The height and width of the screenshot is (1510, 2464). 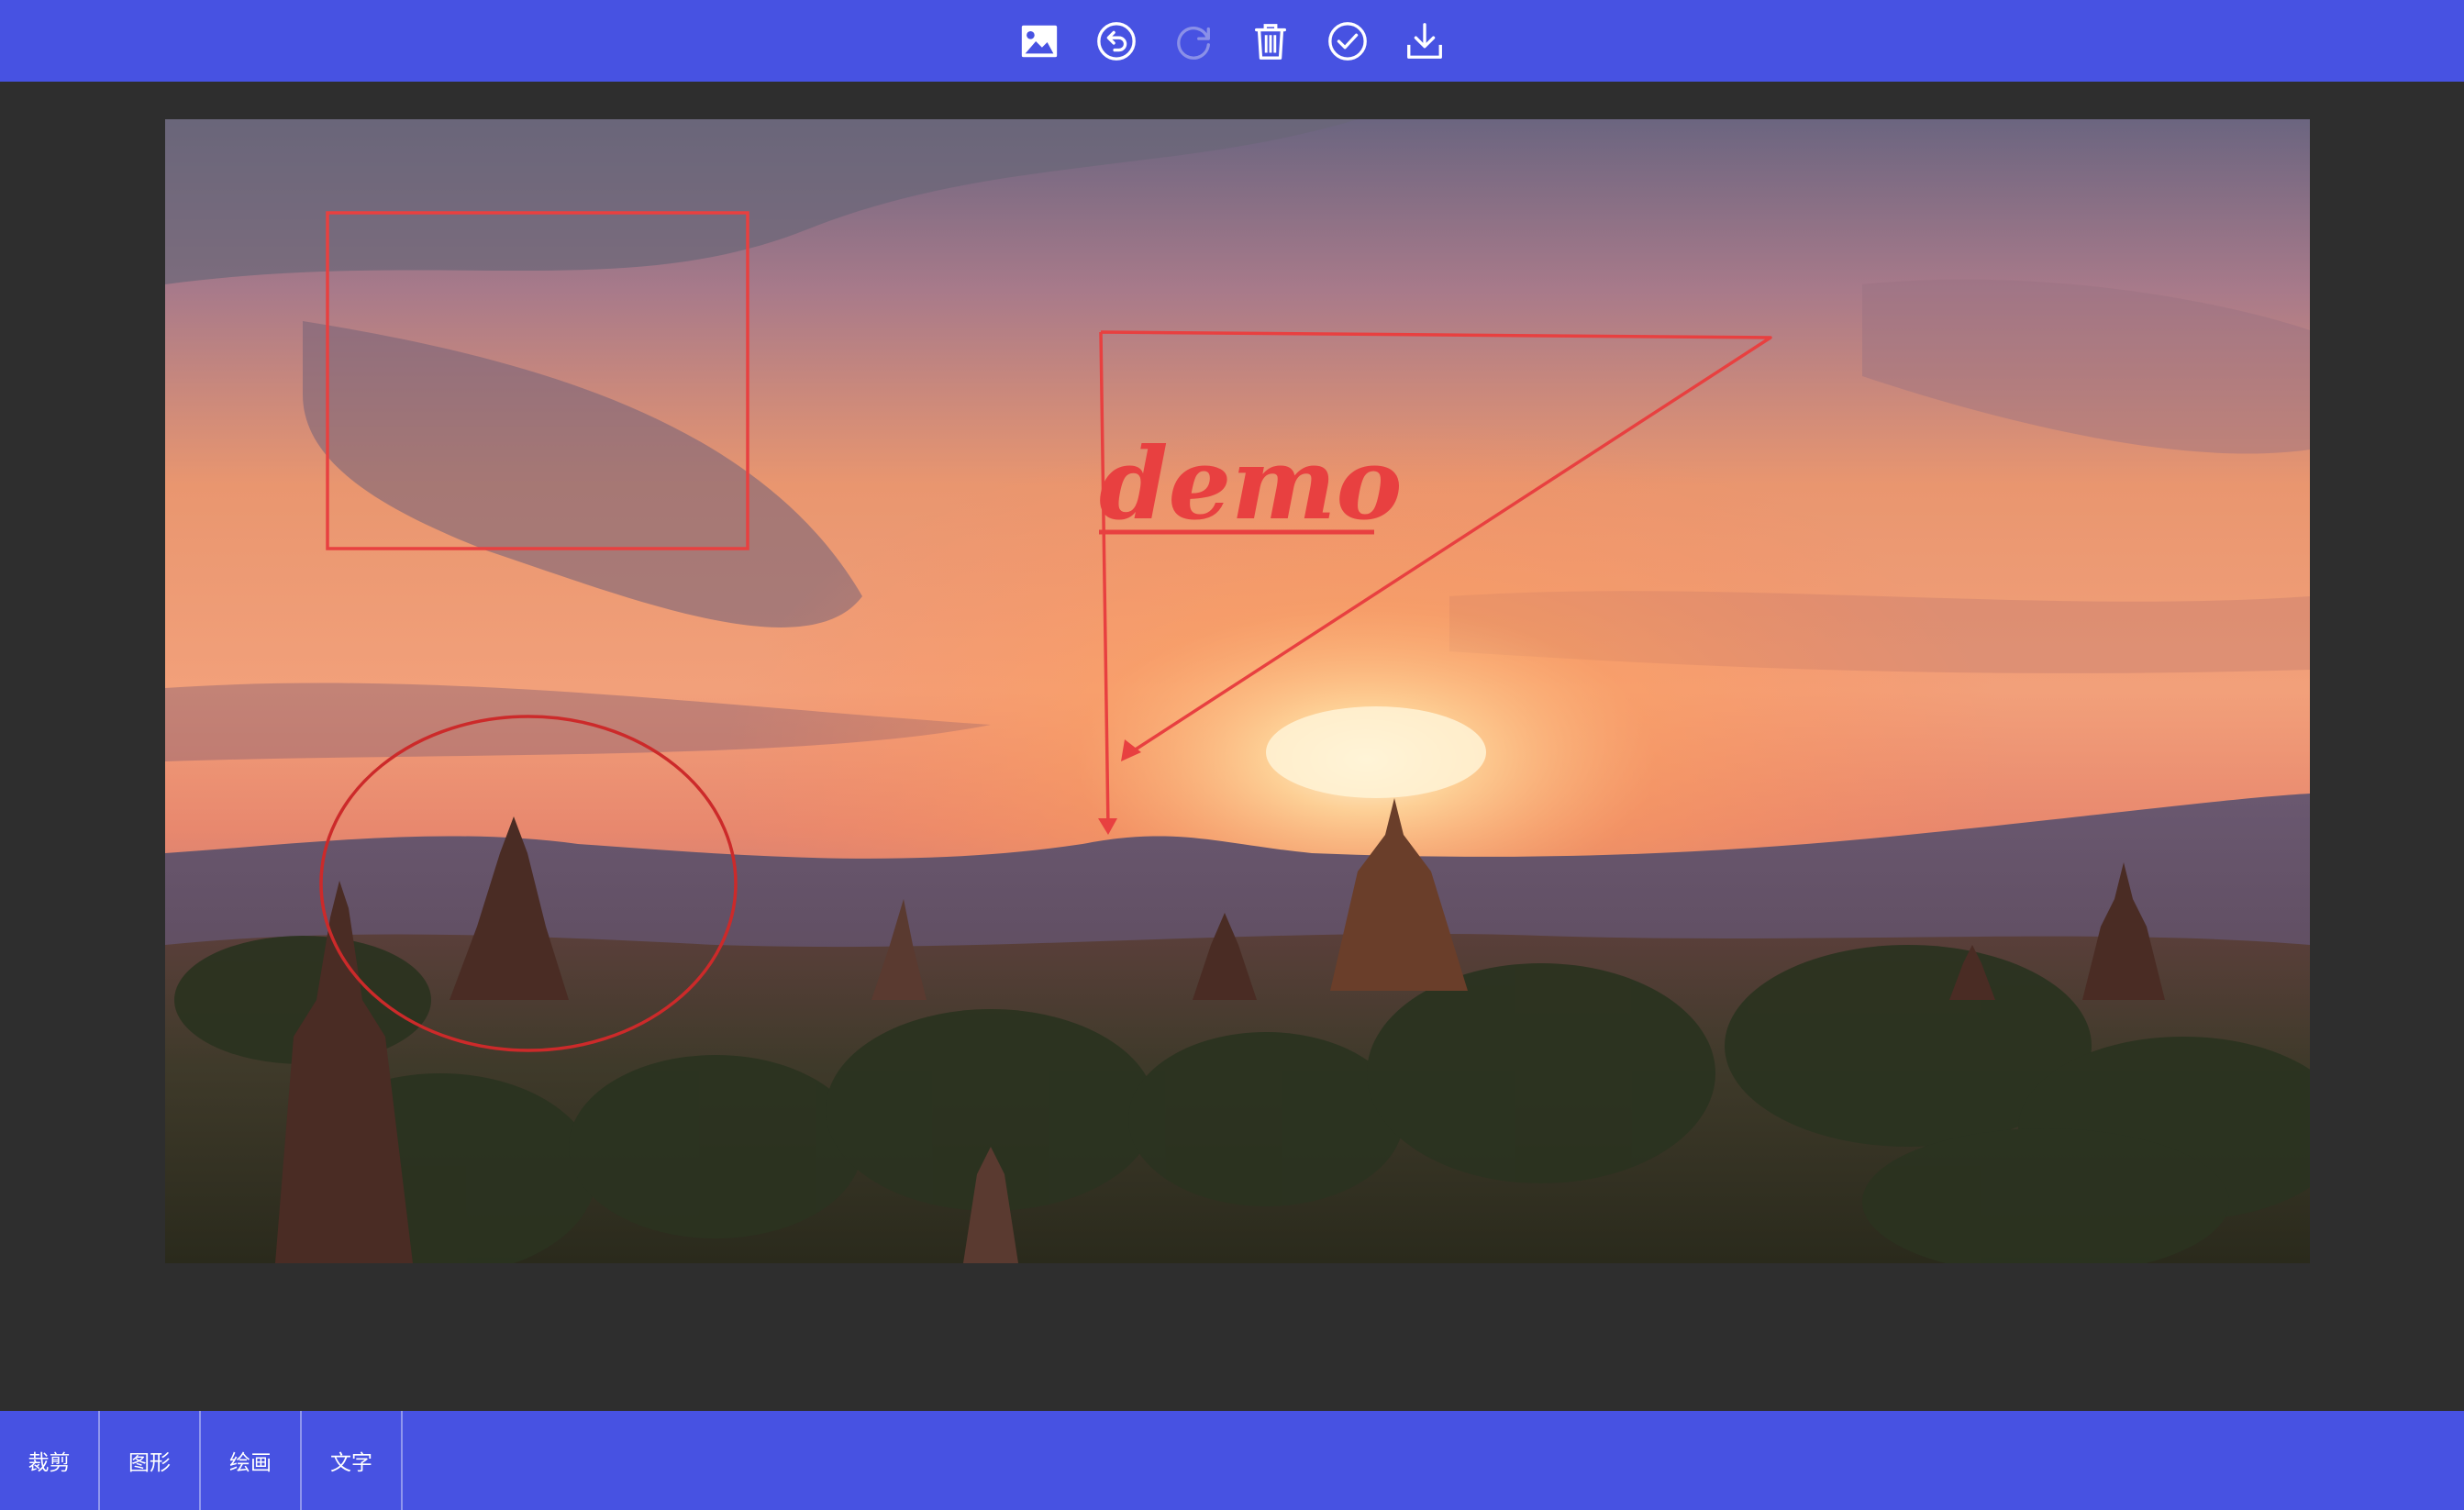 What do you see at coordinates (351, 1463) in the screenshot?
I see `tab-text-label: 文字` at bounding box center [351, 1463].